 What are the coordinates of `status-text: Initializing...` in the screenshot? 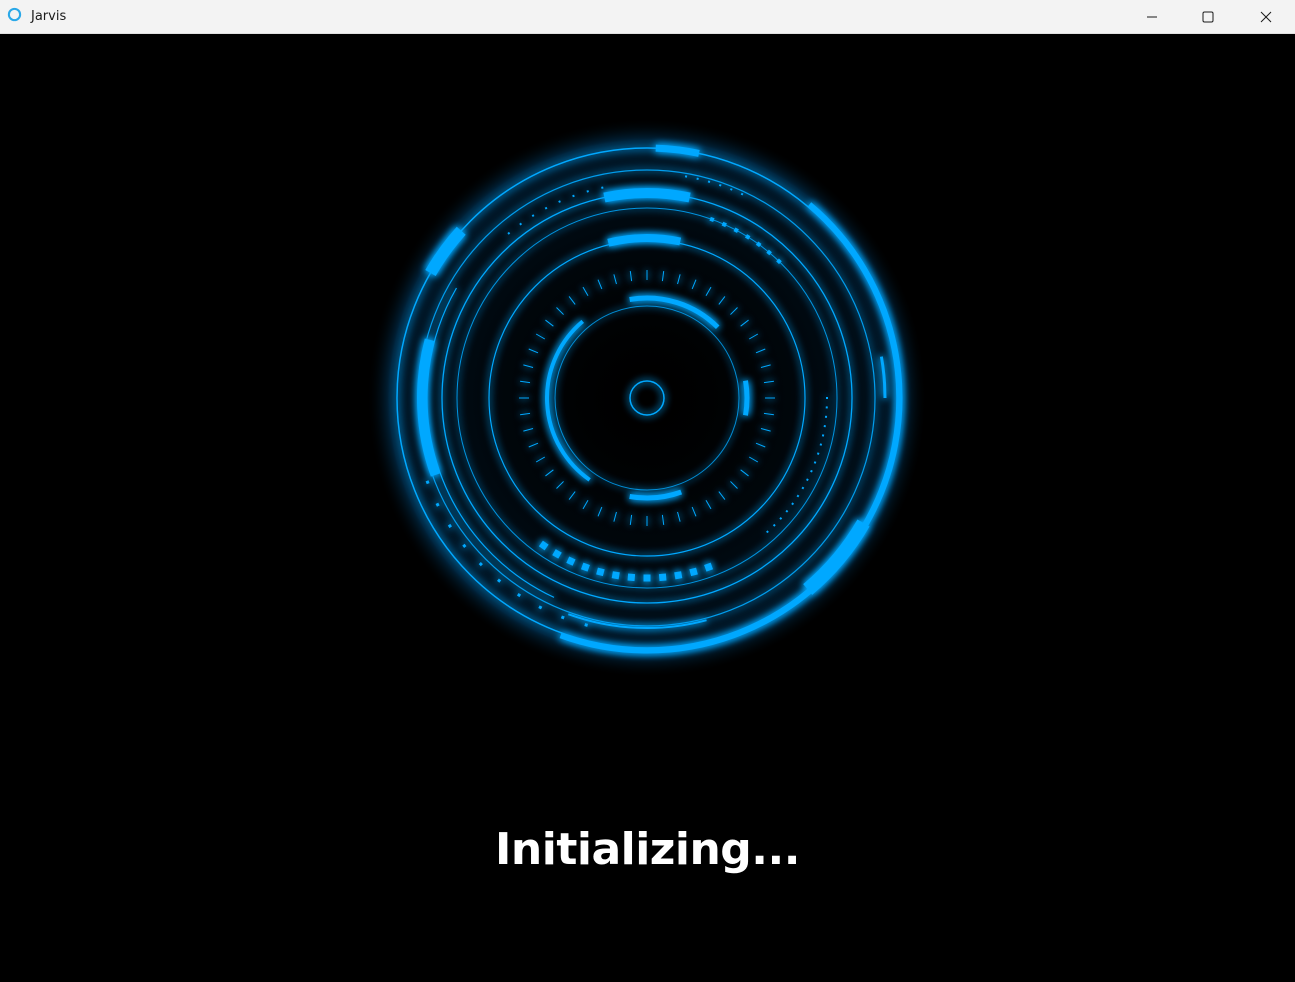 It's located at (647, 849).